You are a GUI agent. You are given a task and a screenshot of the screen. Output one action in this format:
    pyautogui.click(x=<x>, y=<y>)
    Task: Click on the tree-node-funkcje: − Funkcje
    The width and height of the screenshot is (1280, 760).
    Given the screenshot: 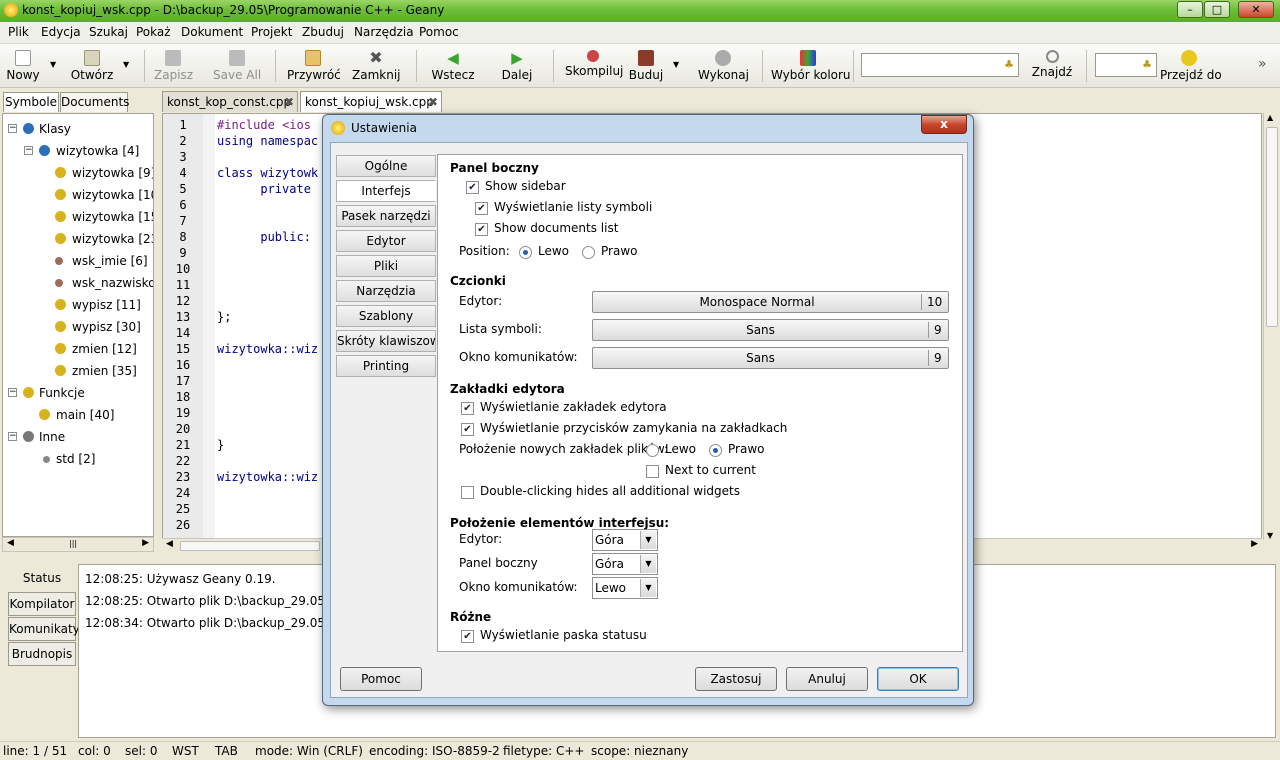 What is the action you would take?
    pyautogui.click(x=78, y=393)
    